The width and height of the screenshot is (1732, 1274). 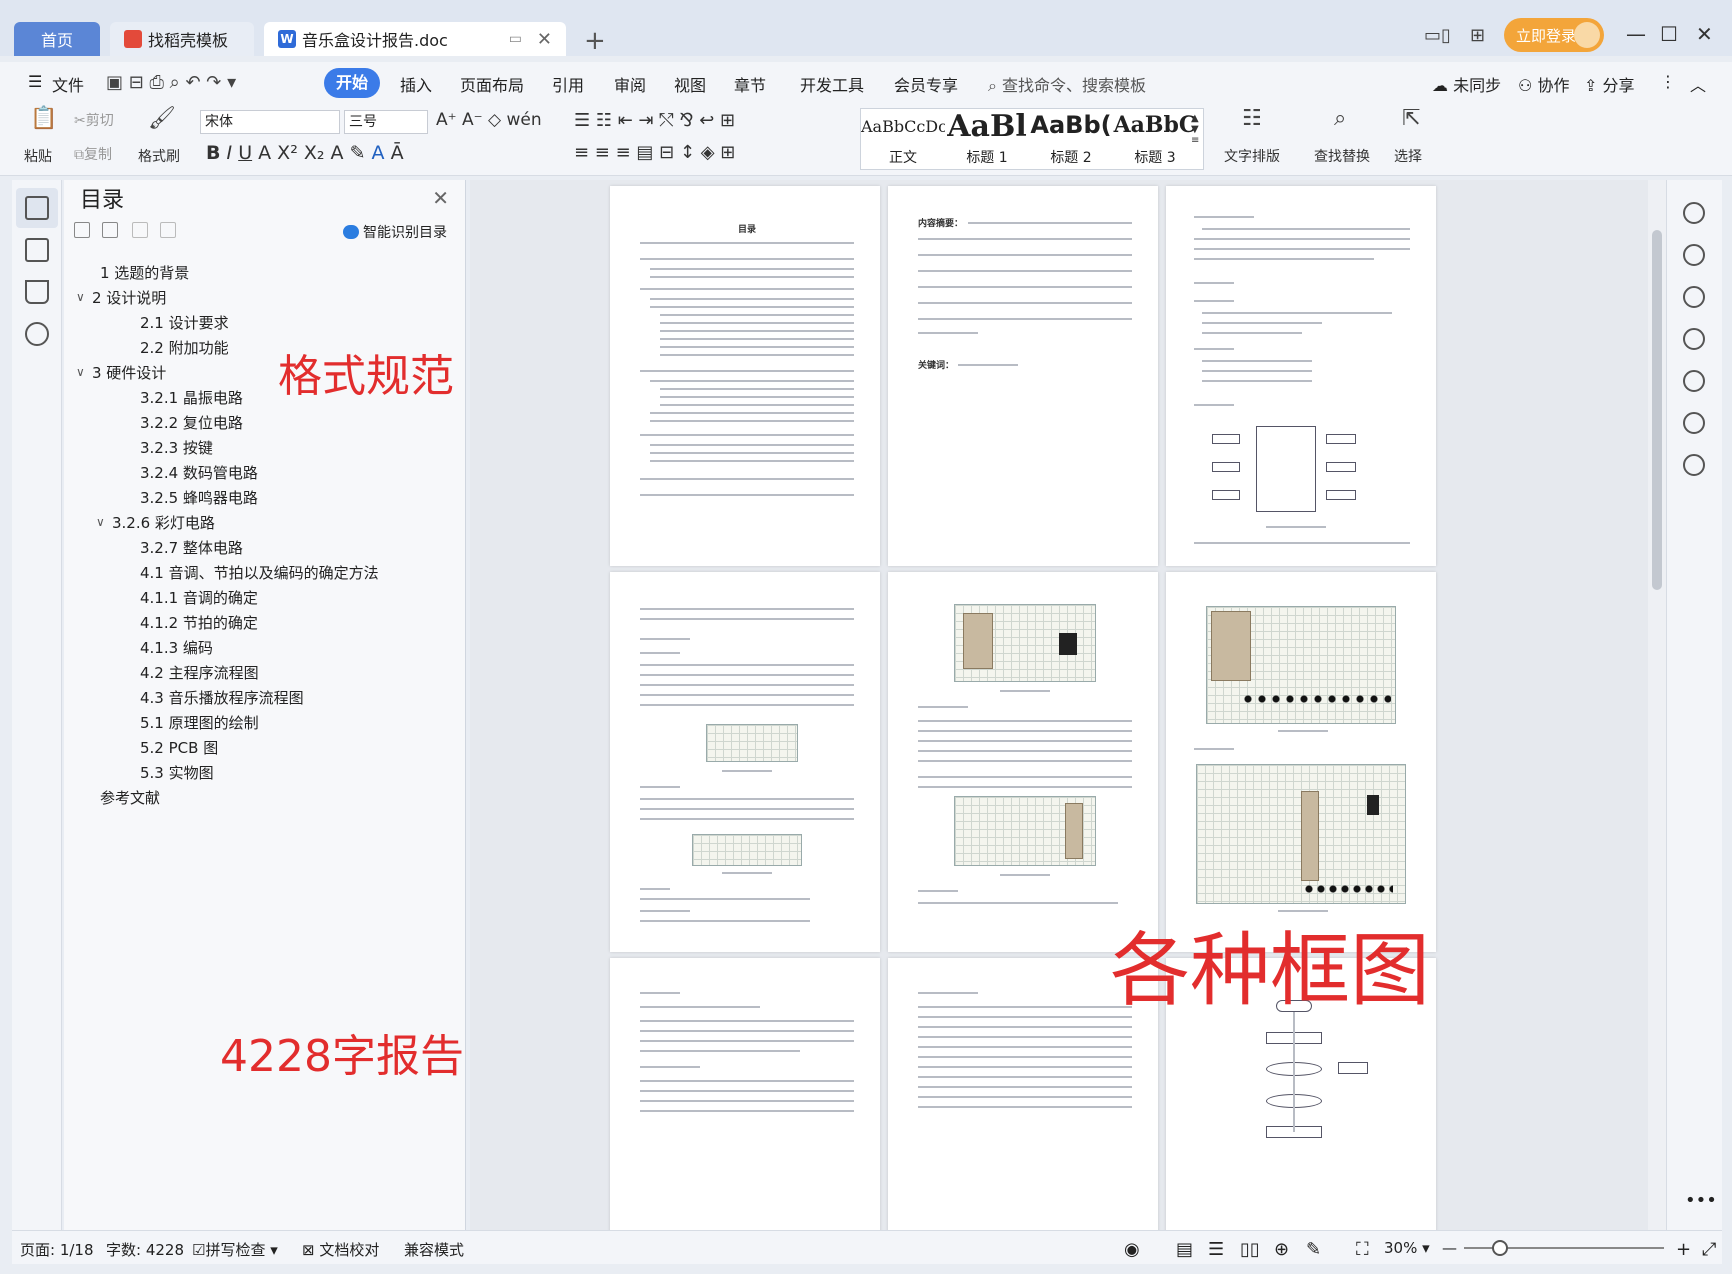 I want to click on close-window-icon: ✕, so click(x=1704, y=34).